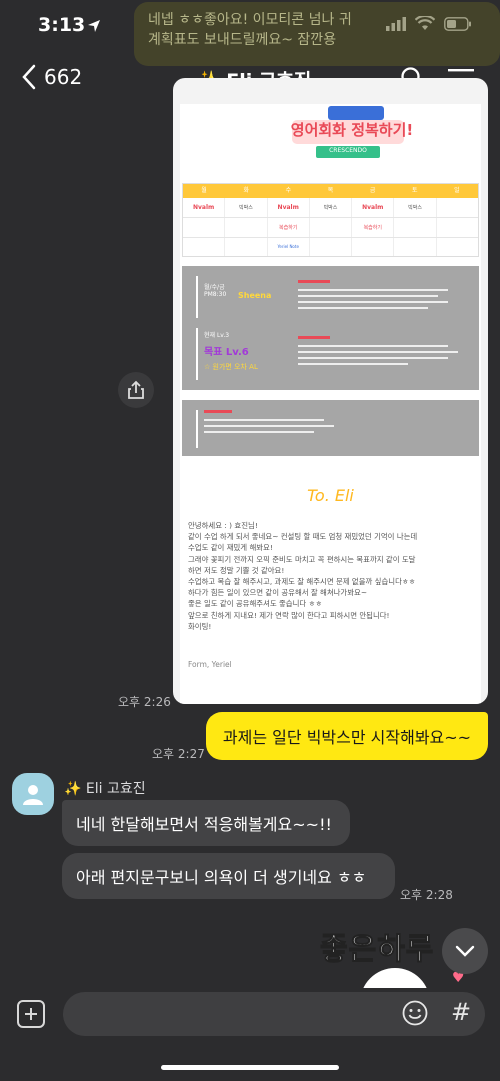  What do you see at coordinates (230, 548) in the screenshot?
I see `letter-line: 수업도 같이 재밌게 해봐요!` at bounding box center [230, 548].